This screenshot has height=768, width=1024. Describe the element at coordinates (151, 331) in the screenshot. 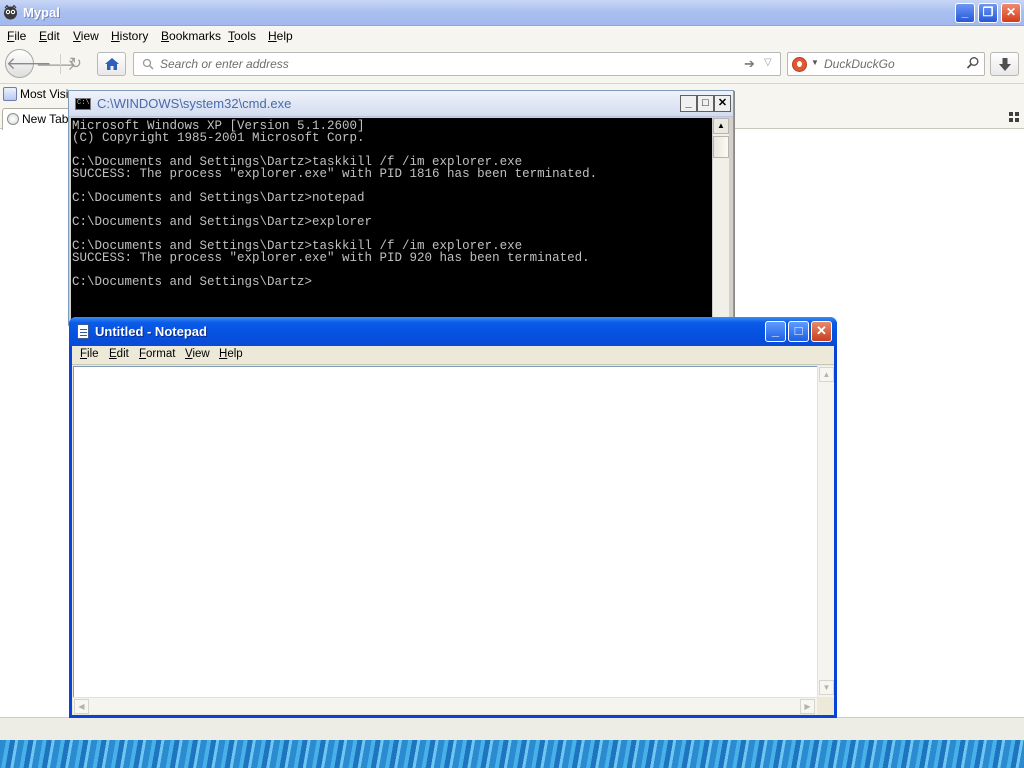

I see `notepad-title: Untitled - Notepad` at that location.